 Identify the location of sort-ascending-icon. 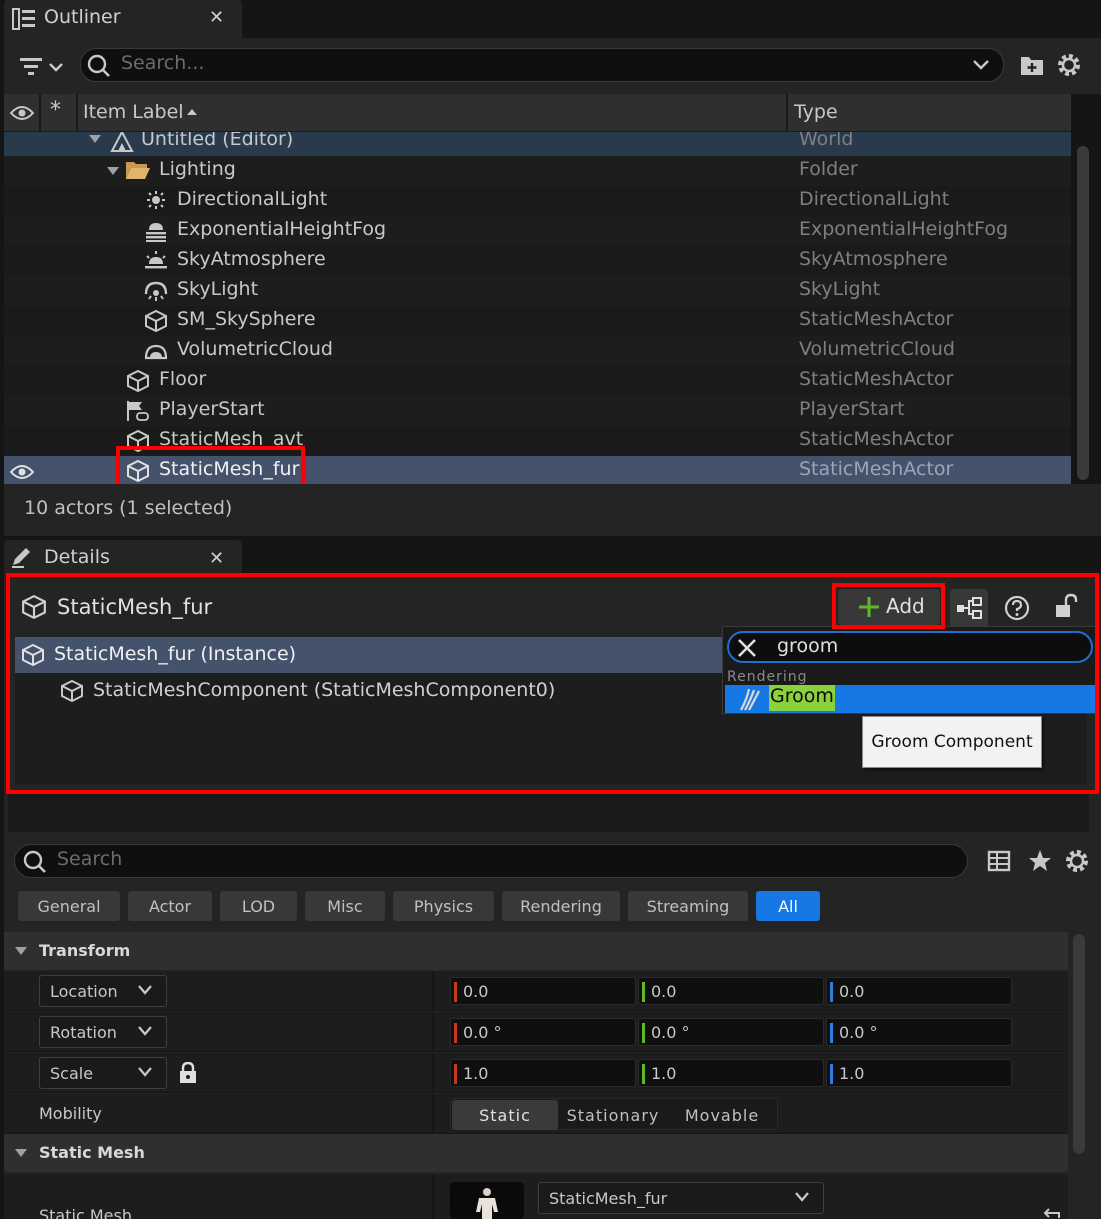
(192, 112).